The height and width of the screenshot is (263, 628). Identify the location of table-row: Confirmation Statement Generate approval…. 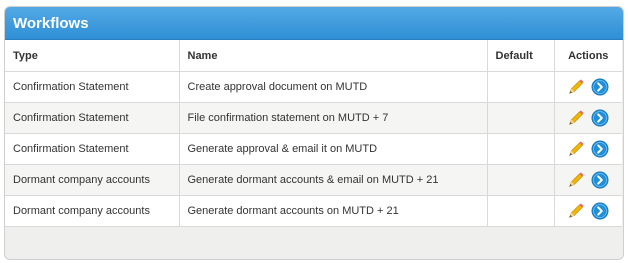
(313, 149).